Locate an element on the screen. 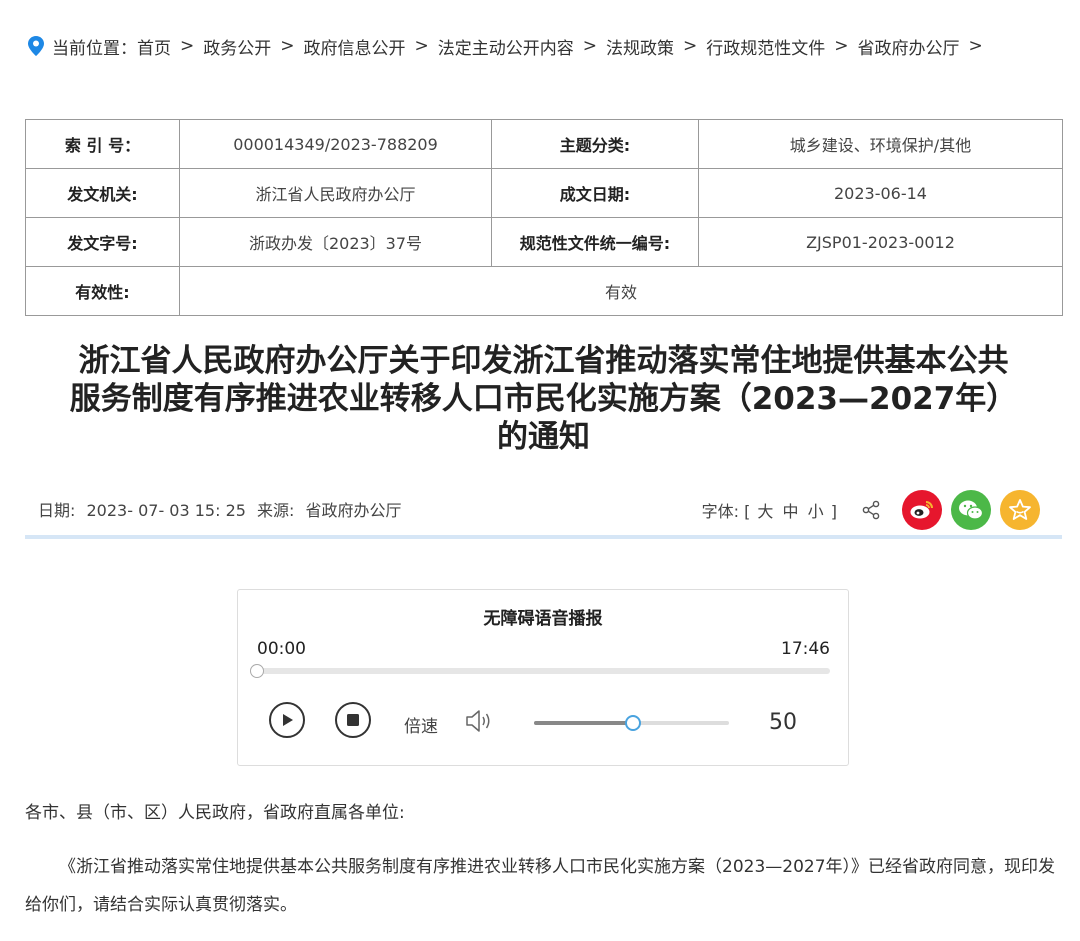 The height and width of the screenshot is (941, 1080). publish-info: 日期: 2023- 07- 03 15: 25 来源: 省政府办公厅 is located at coordinates (223, 509).